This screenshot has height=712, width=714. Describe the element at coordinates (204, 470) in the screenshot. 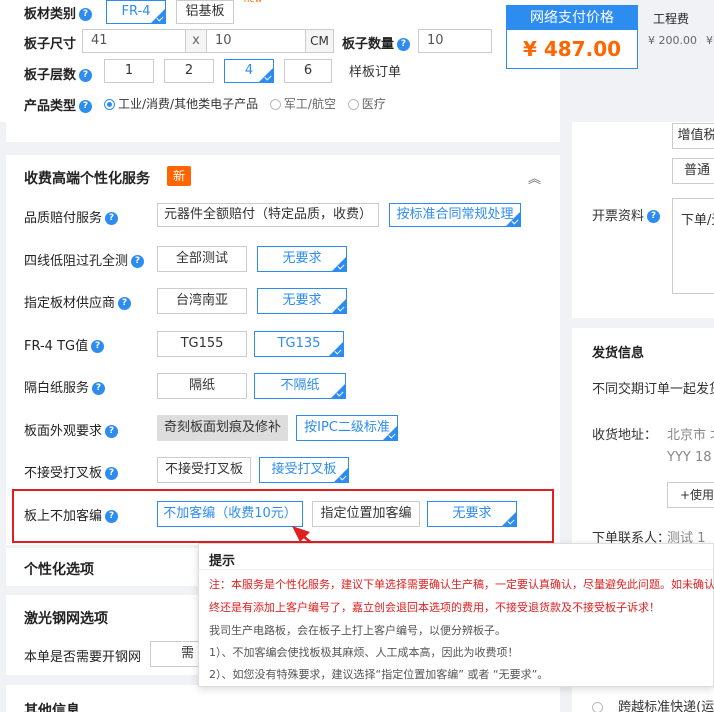

I see `option-reject-x-board: 不接受打叉板` at that location.